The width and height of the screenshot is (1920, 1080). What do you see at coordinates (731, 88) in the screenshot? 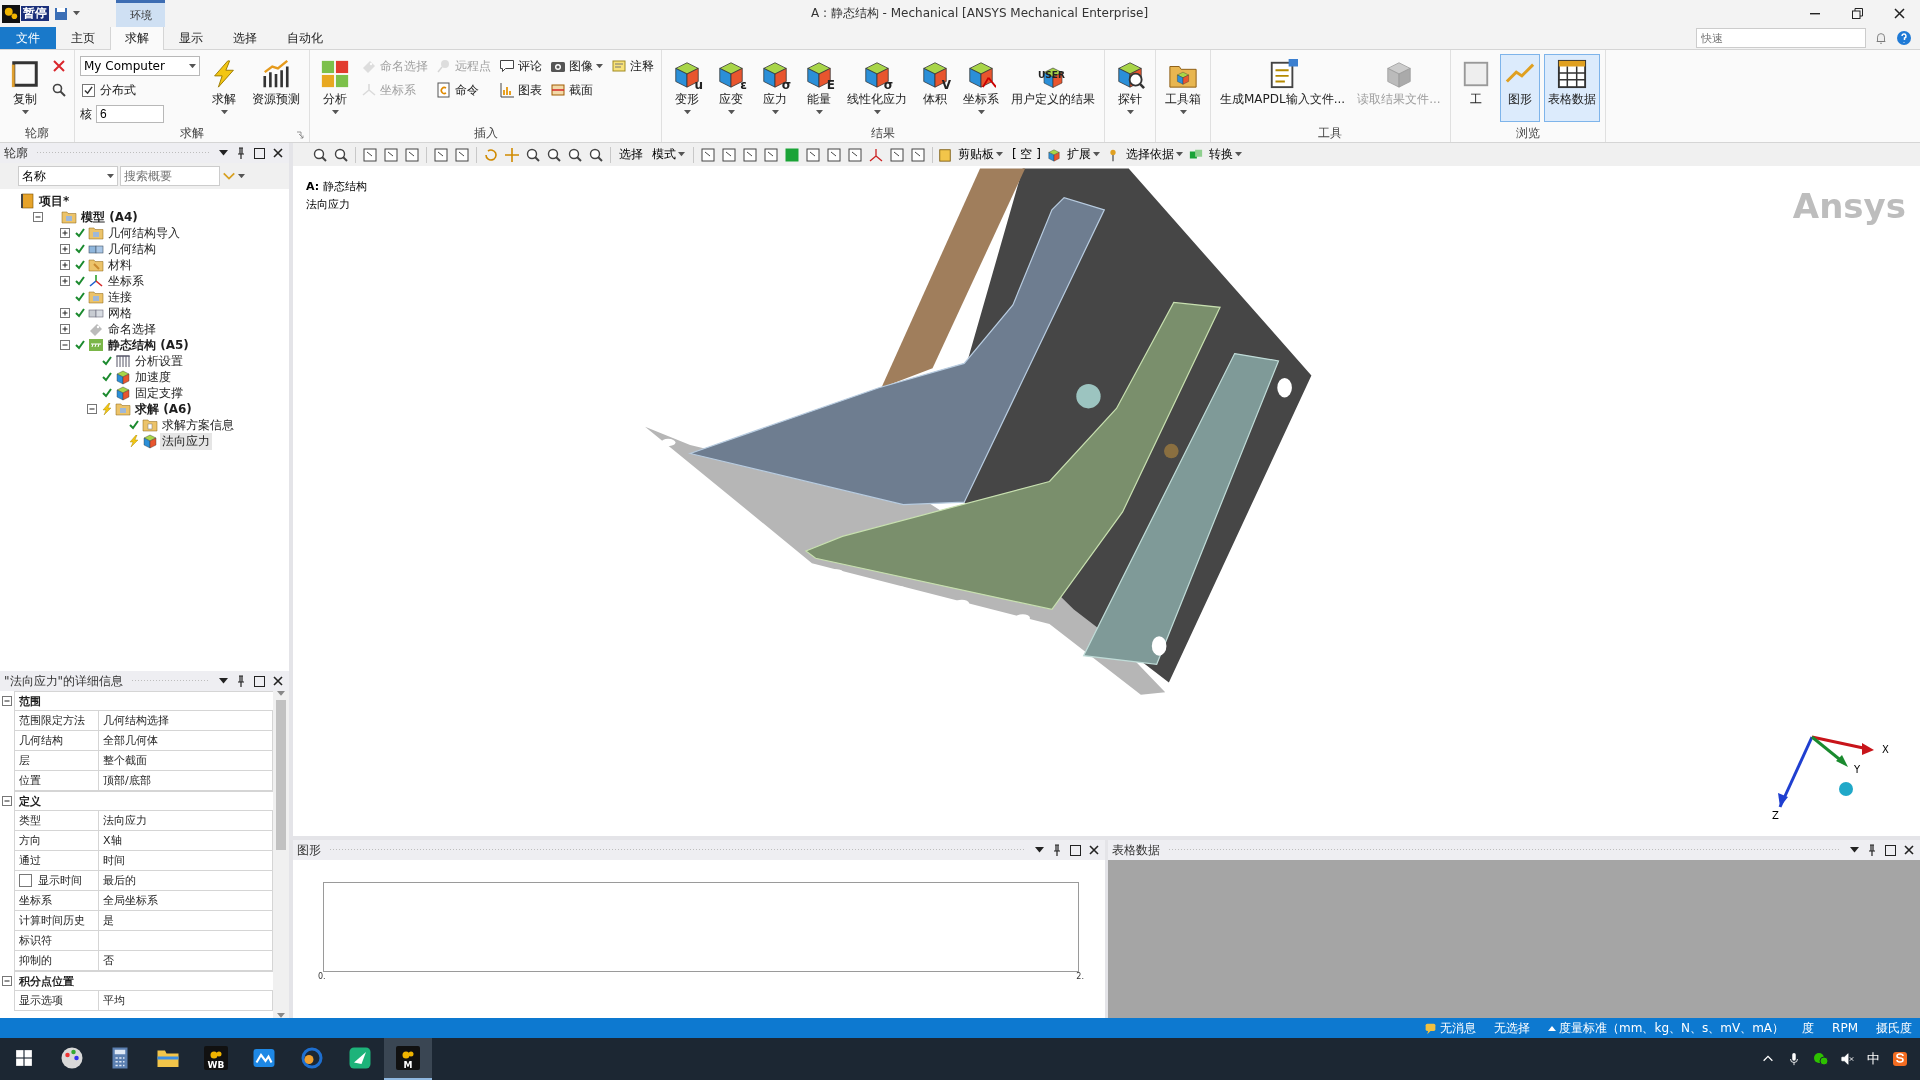
I see `ribbon-button: ε 应变` at bounding box center [731, 88].